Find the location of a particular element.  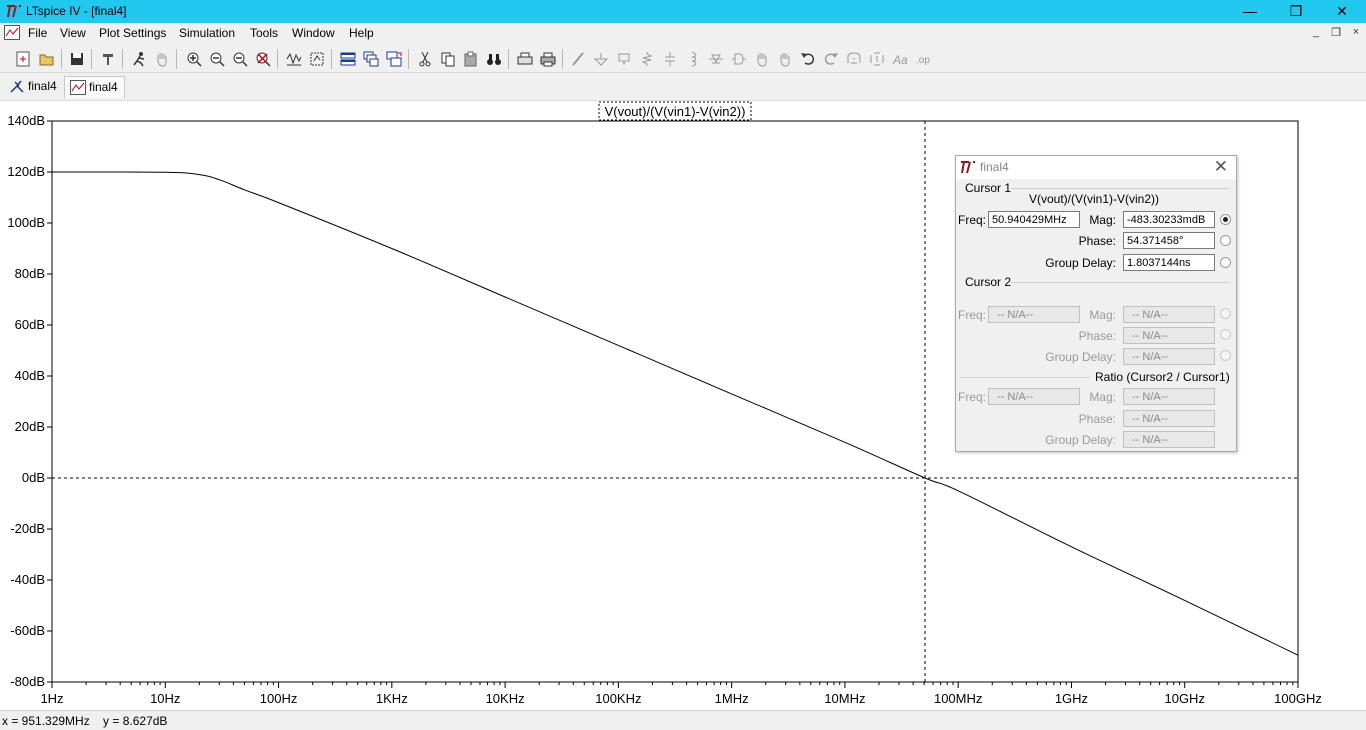

find-icon is located at coordinates (494, 59).